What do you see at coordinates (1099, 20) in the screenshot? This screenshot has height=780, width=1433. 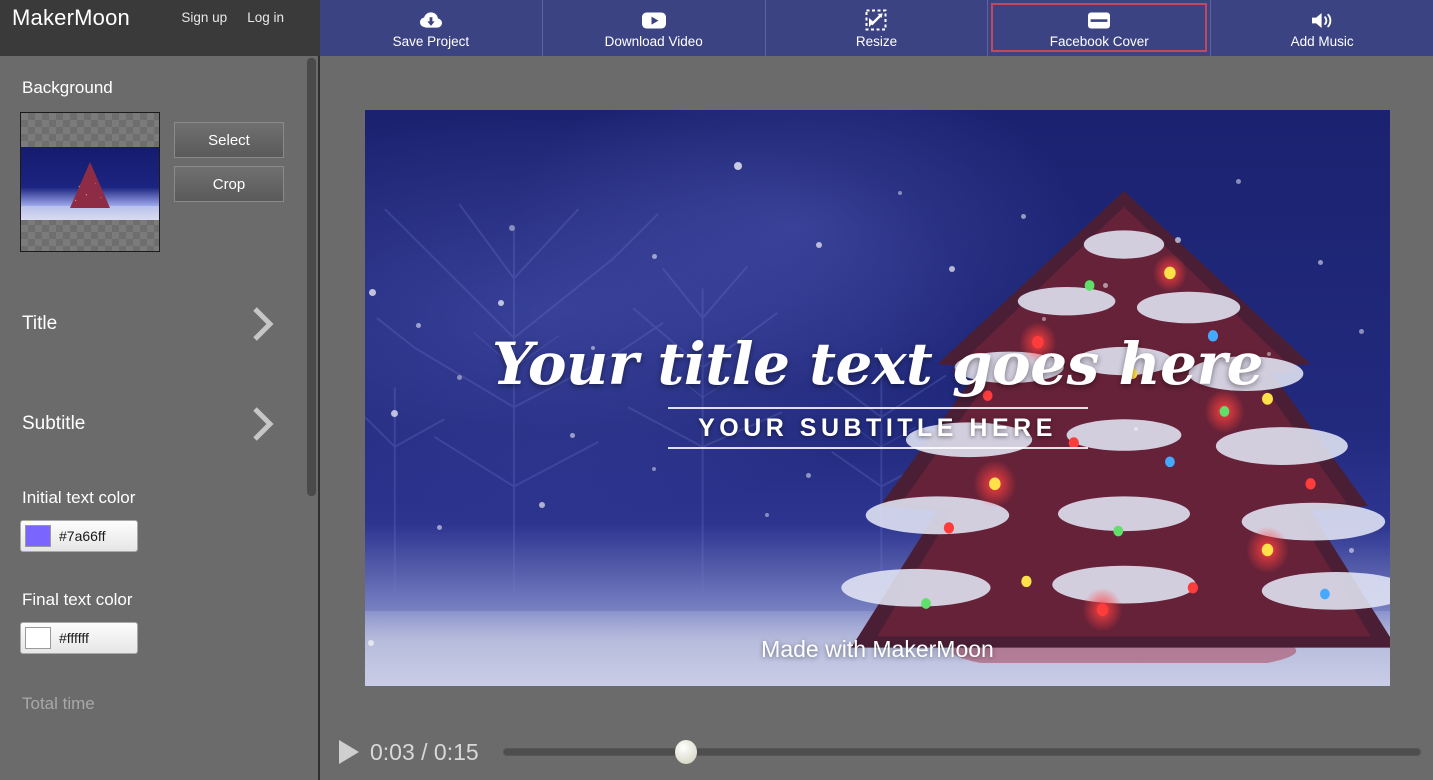 I see `cover-layout-icon` at bounding box center [1099, 20].